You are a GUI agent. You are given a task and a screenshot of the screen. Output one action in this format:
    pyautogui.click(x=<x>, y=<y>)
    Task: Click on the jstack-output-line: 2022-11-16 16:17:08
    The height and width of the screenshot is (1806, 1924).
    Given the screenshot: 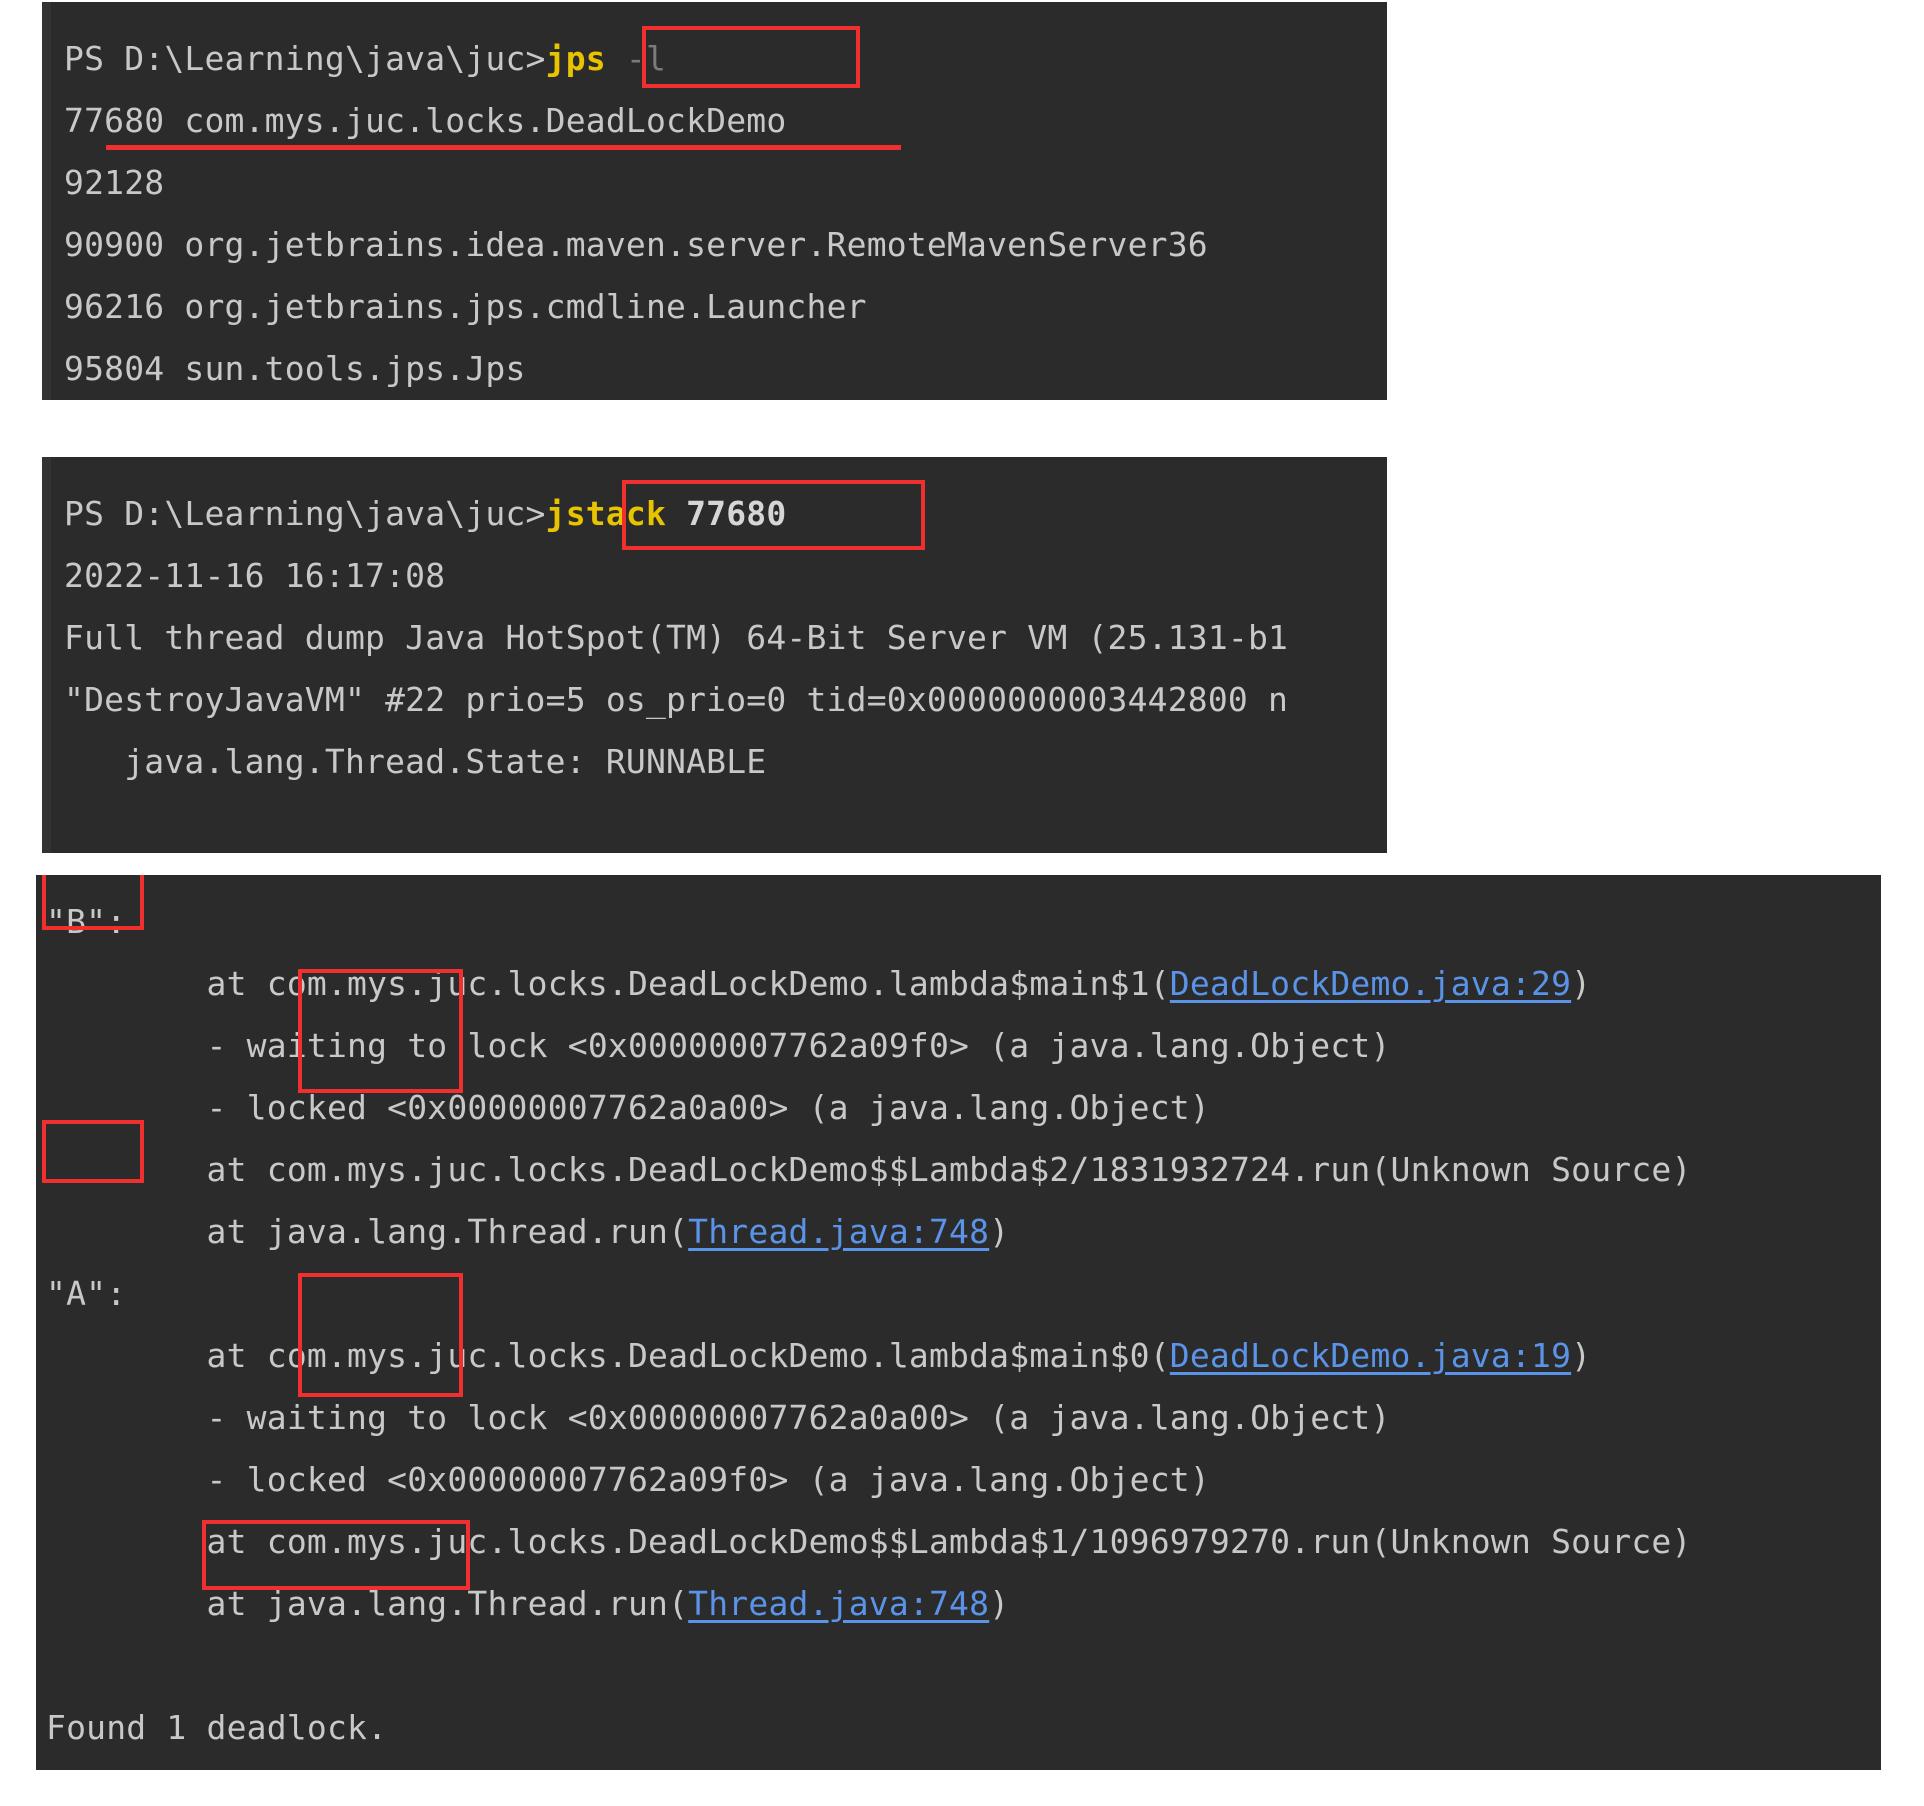 What is the action you would take?
    pyautogui.click(x=255, y=575)
    